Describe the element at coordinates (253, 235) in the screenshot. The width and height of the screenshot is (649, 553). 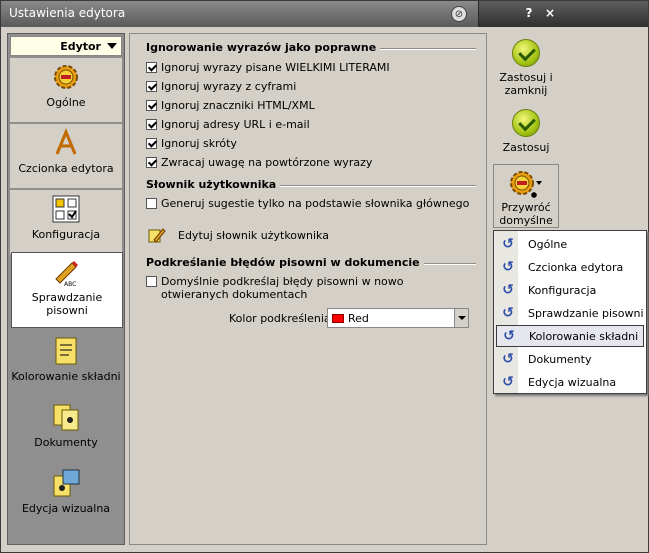
I see `edit-link-label: Edytuj słownik użytkownika` at that location.